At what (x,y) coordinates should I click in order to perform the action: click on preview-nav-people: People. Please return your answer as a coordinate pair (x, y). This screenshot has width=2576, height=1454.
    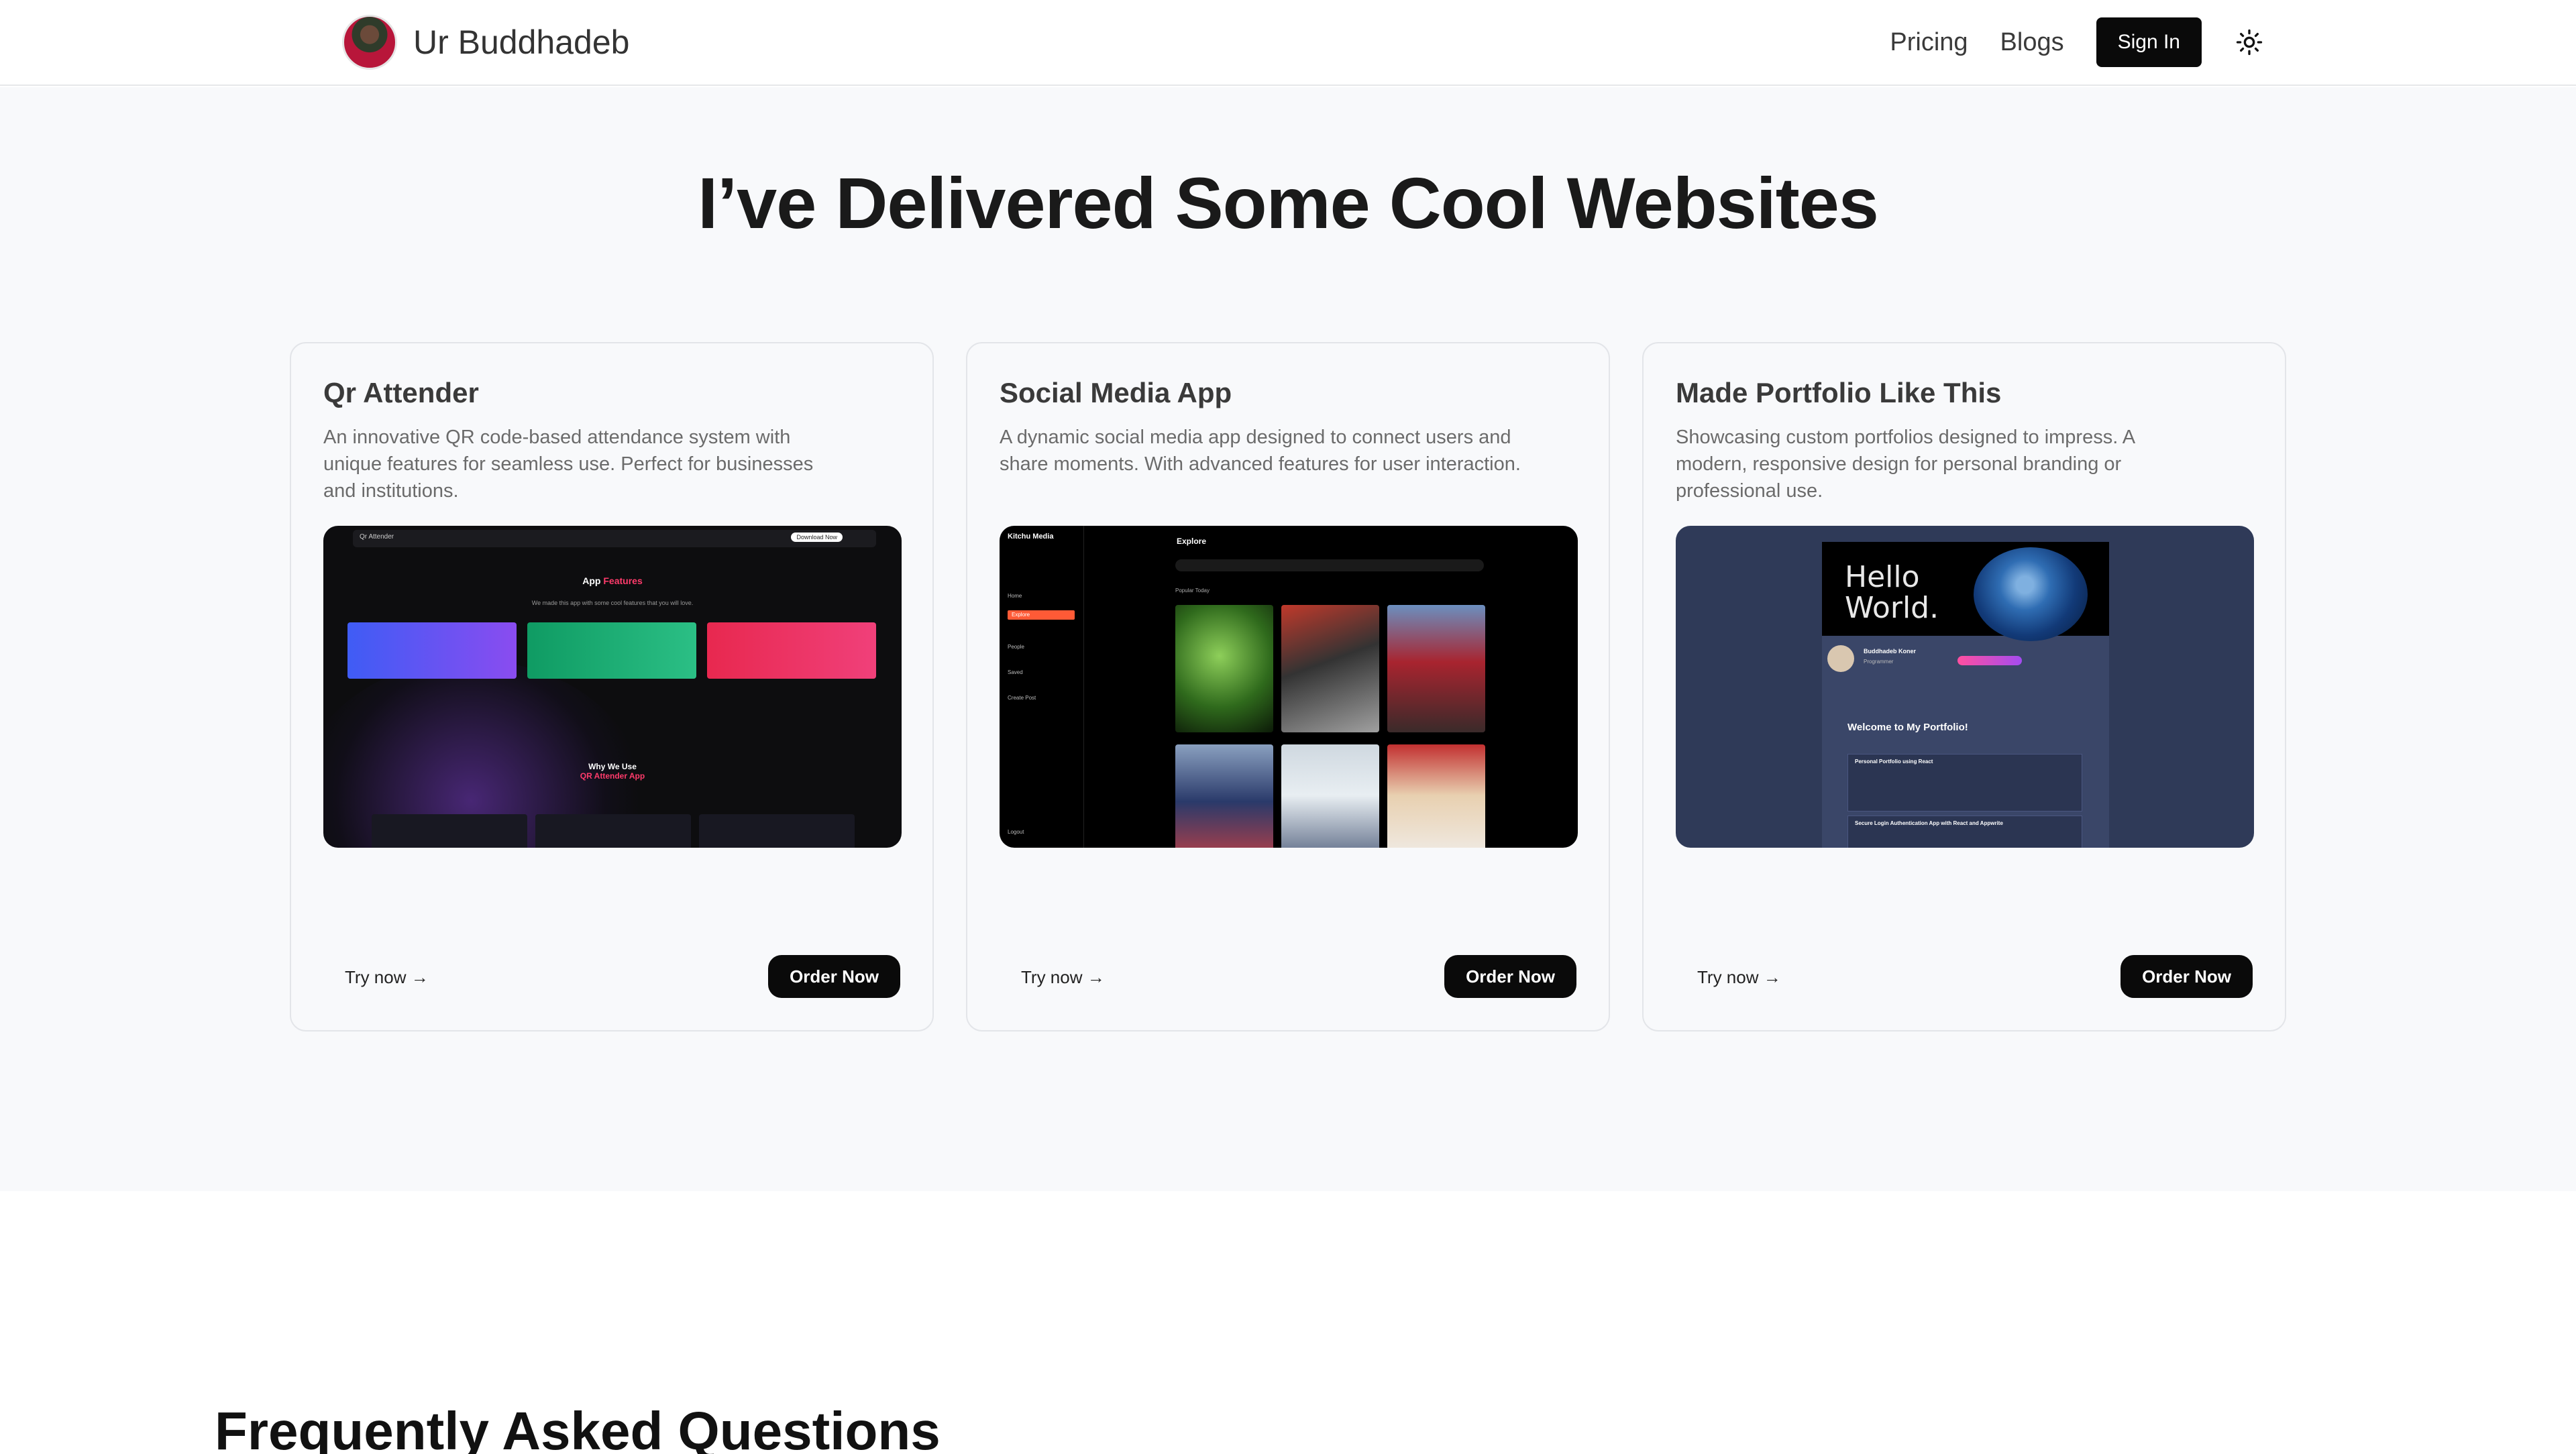
    Looking at the image, I should click on (1016, 647).